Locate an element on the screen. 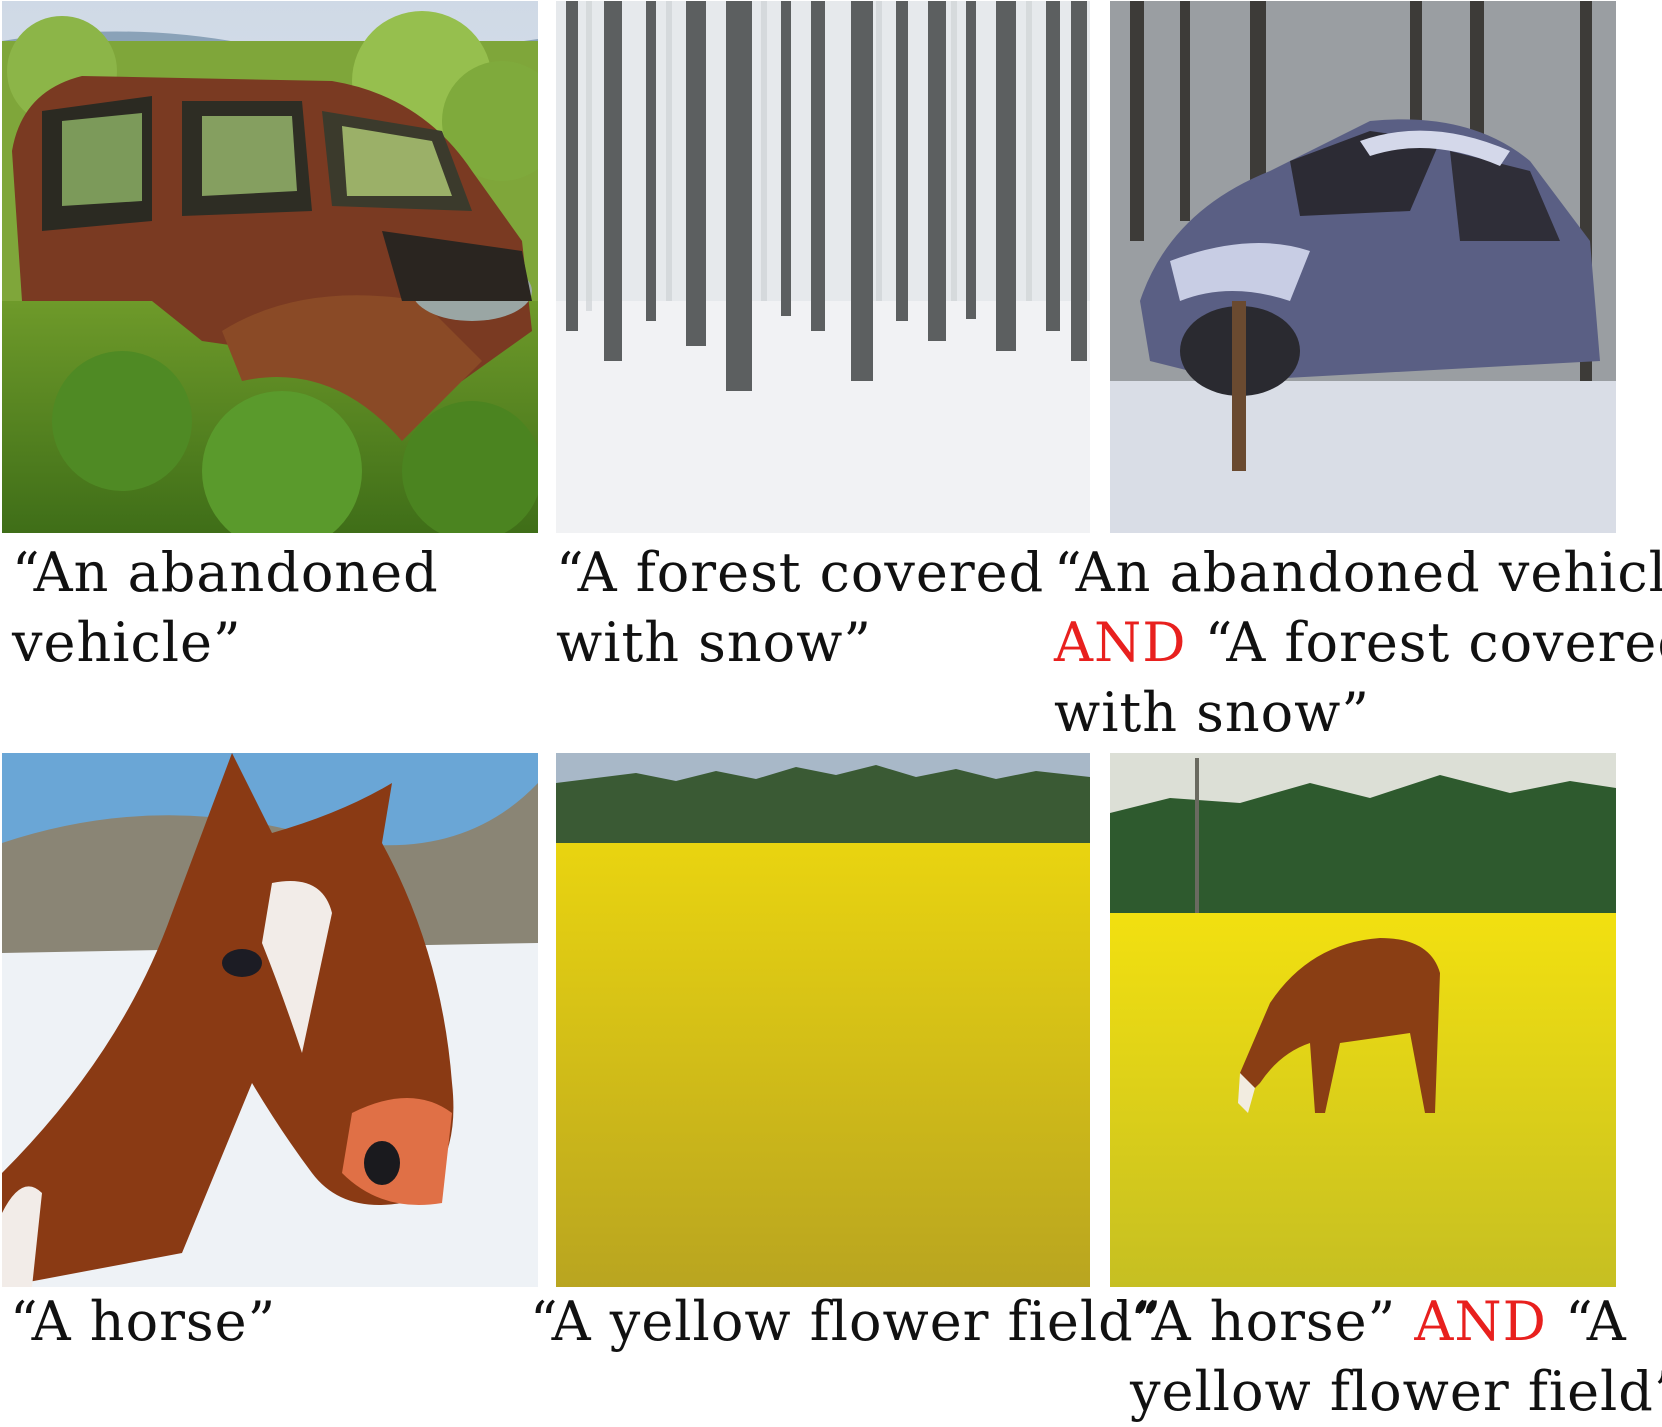 Image resolution: width=1662 pixels, height=1427 pixels. caption-text: “A is located at coordinates (1586, 1321).